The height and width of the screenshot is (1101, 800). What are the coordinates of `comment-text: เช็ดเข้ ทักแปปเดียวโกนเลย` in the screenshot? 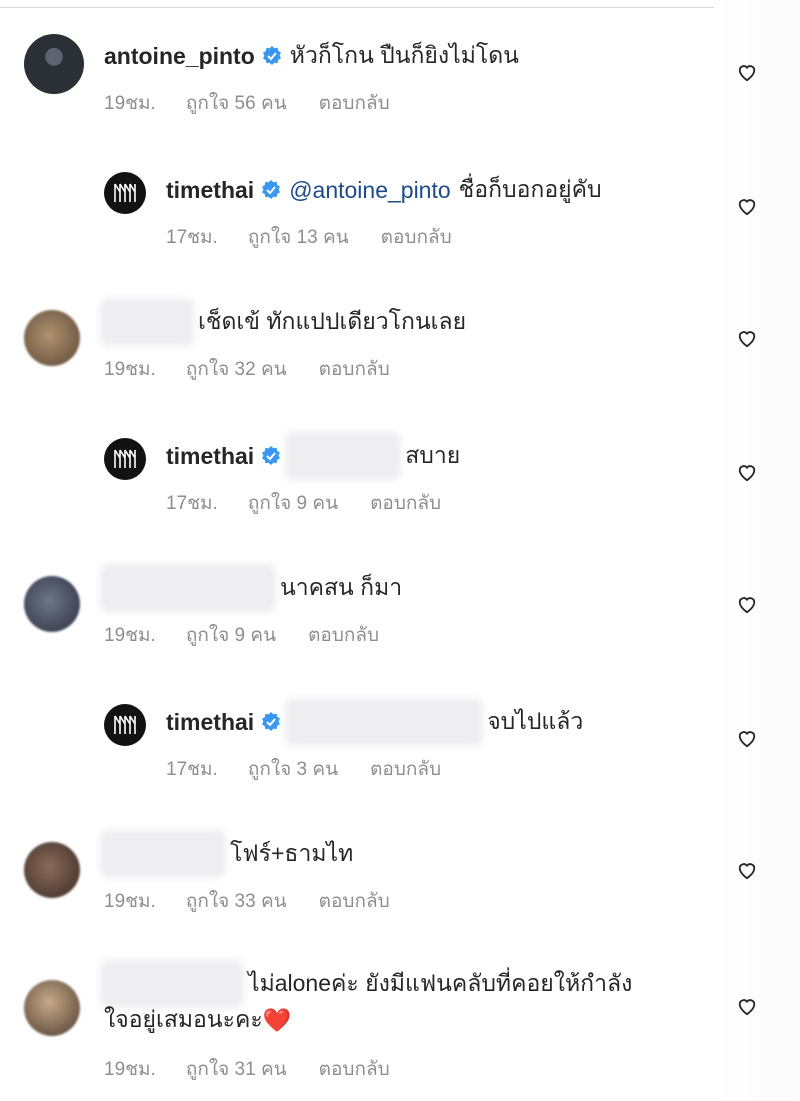 It's located at (332, 321).